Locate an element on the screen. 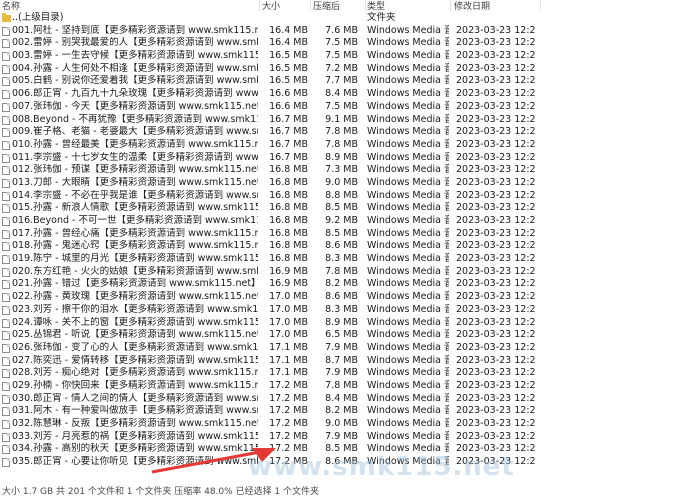 This screenshot has width=680, height=499. file-compressed-size: 7.6 MB is located at coordinates (341, 30).